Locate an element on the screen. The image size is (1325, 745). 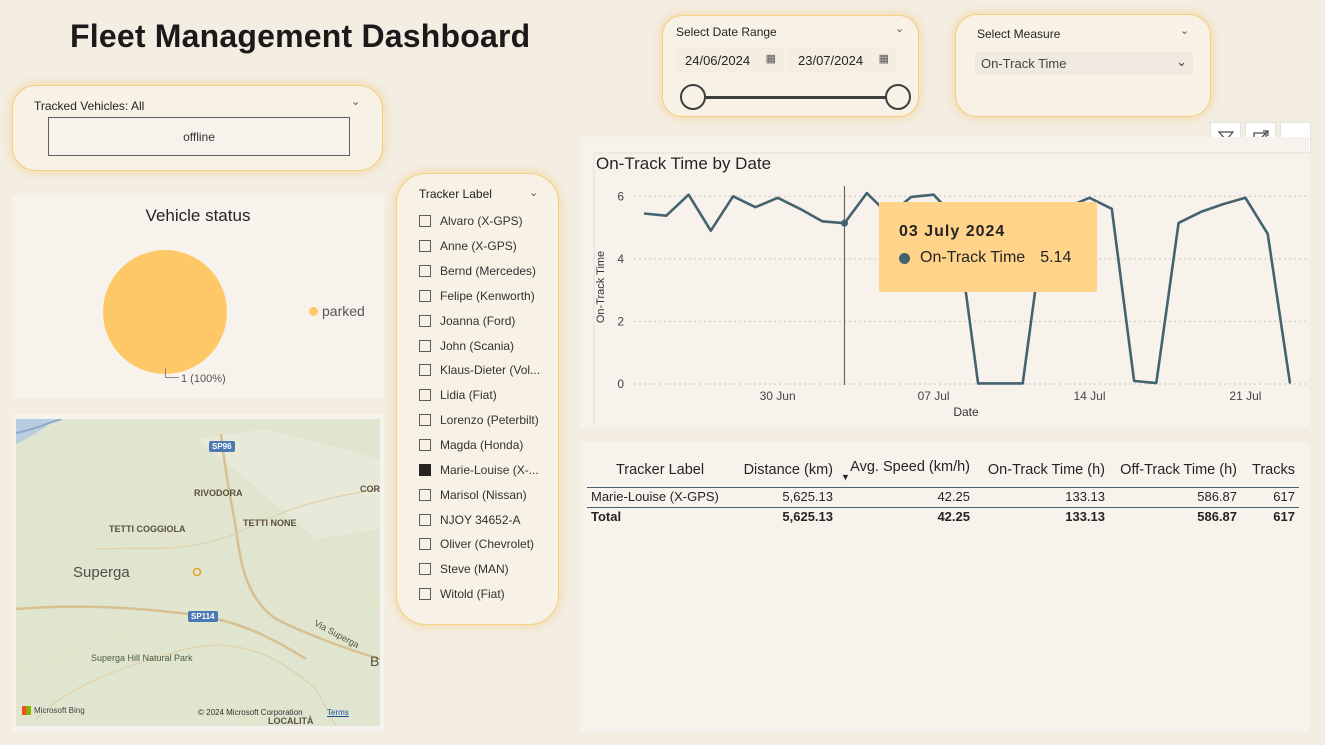
slicer-item: John (Scania) is located at coordinates (489, 345).